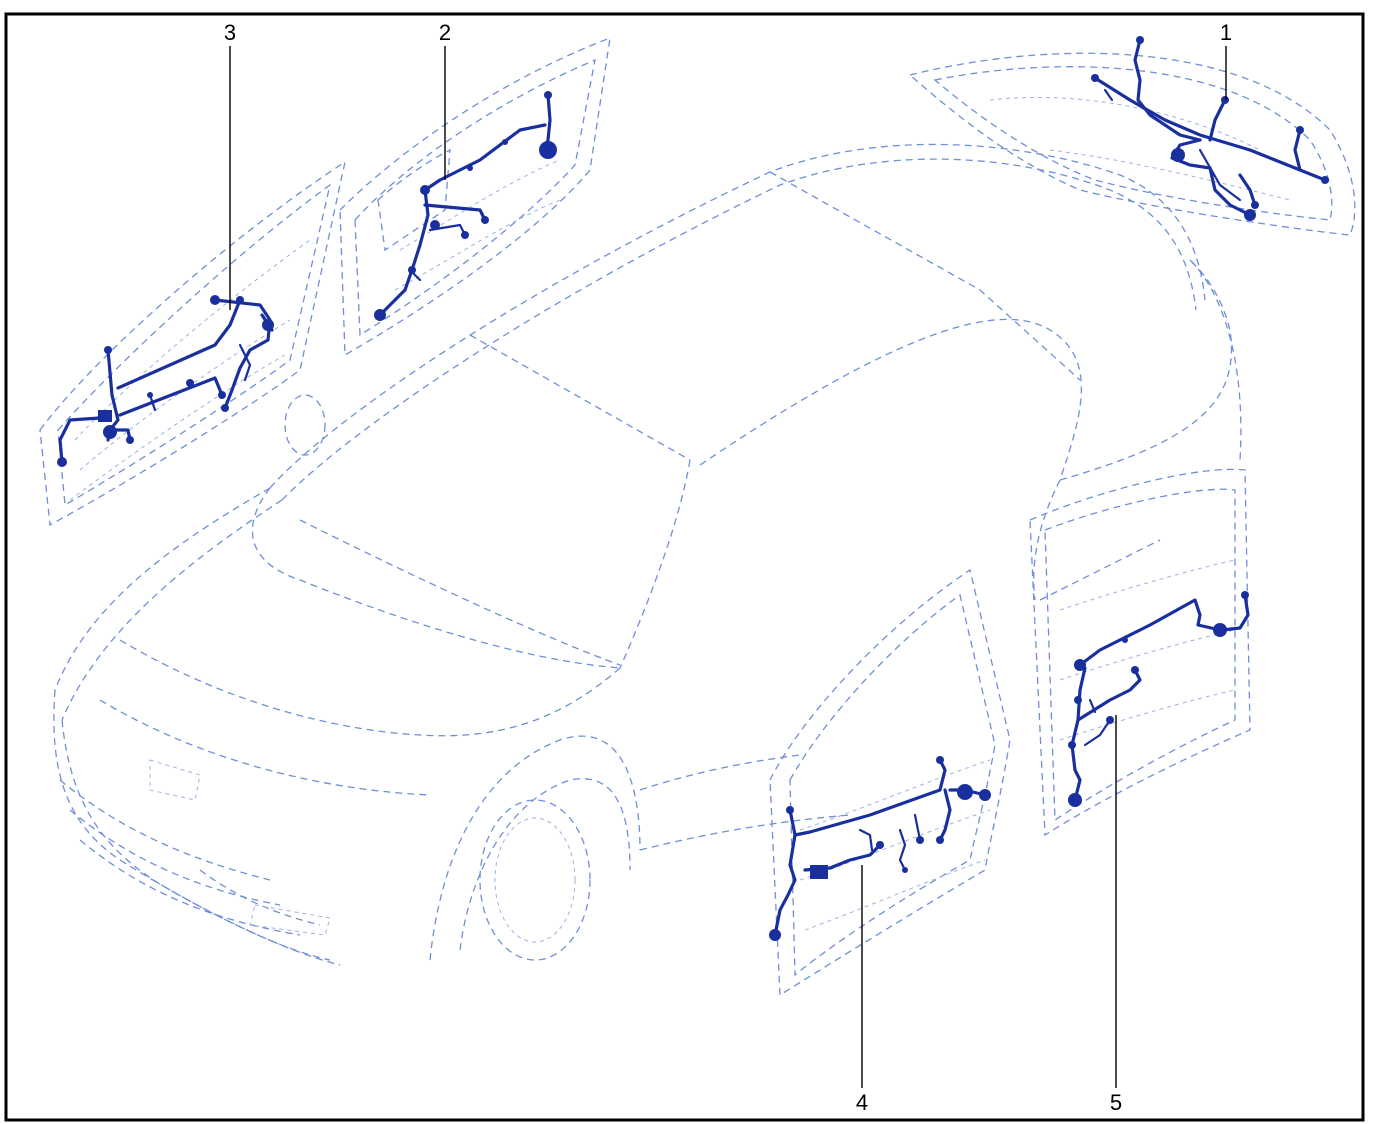 The height and width of the screenshot is (1124, 1392). Describe the element at coordinates (862, 990) in the screenshot. I see `callout-4: 4` at that location.